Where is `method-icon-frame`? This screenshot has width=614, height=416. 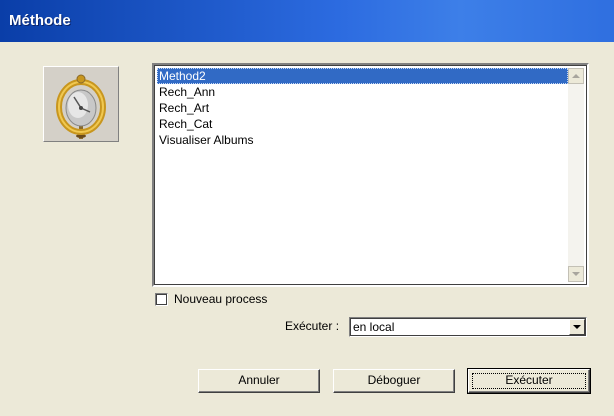
method-icon-frame is located at coordinates (81, 104).